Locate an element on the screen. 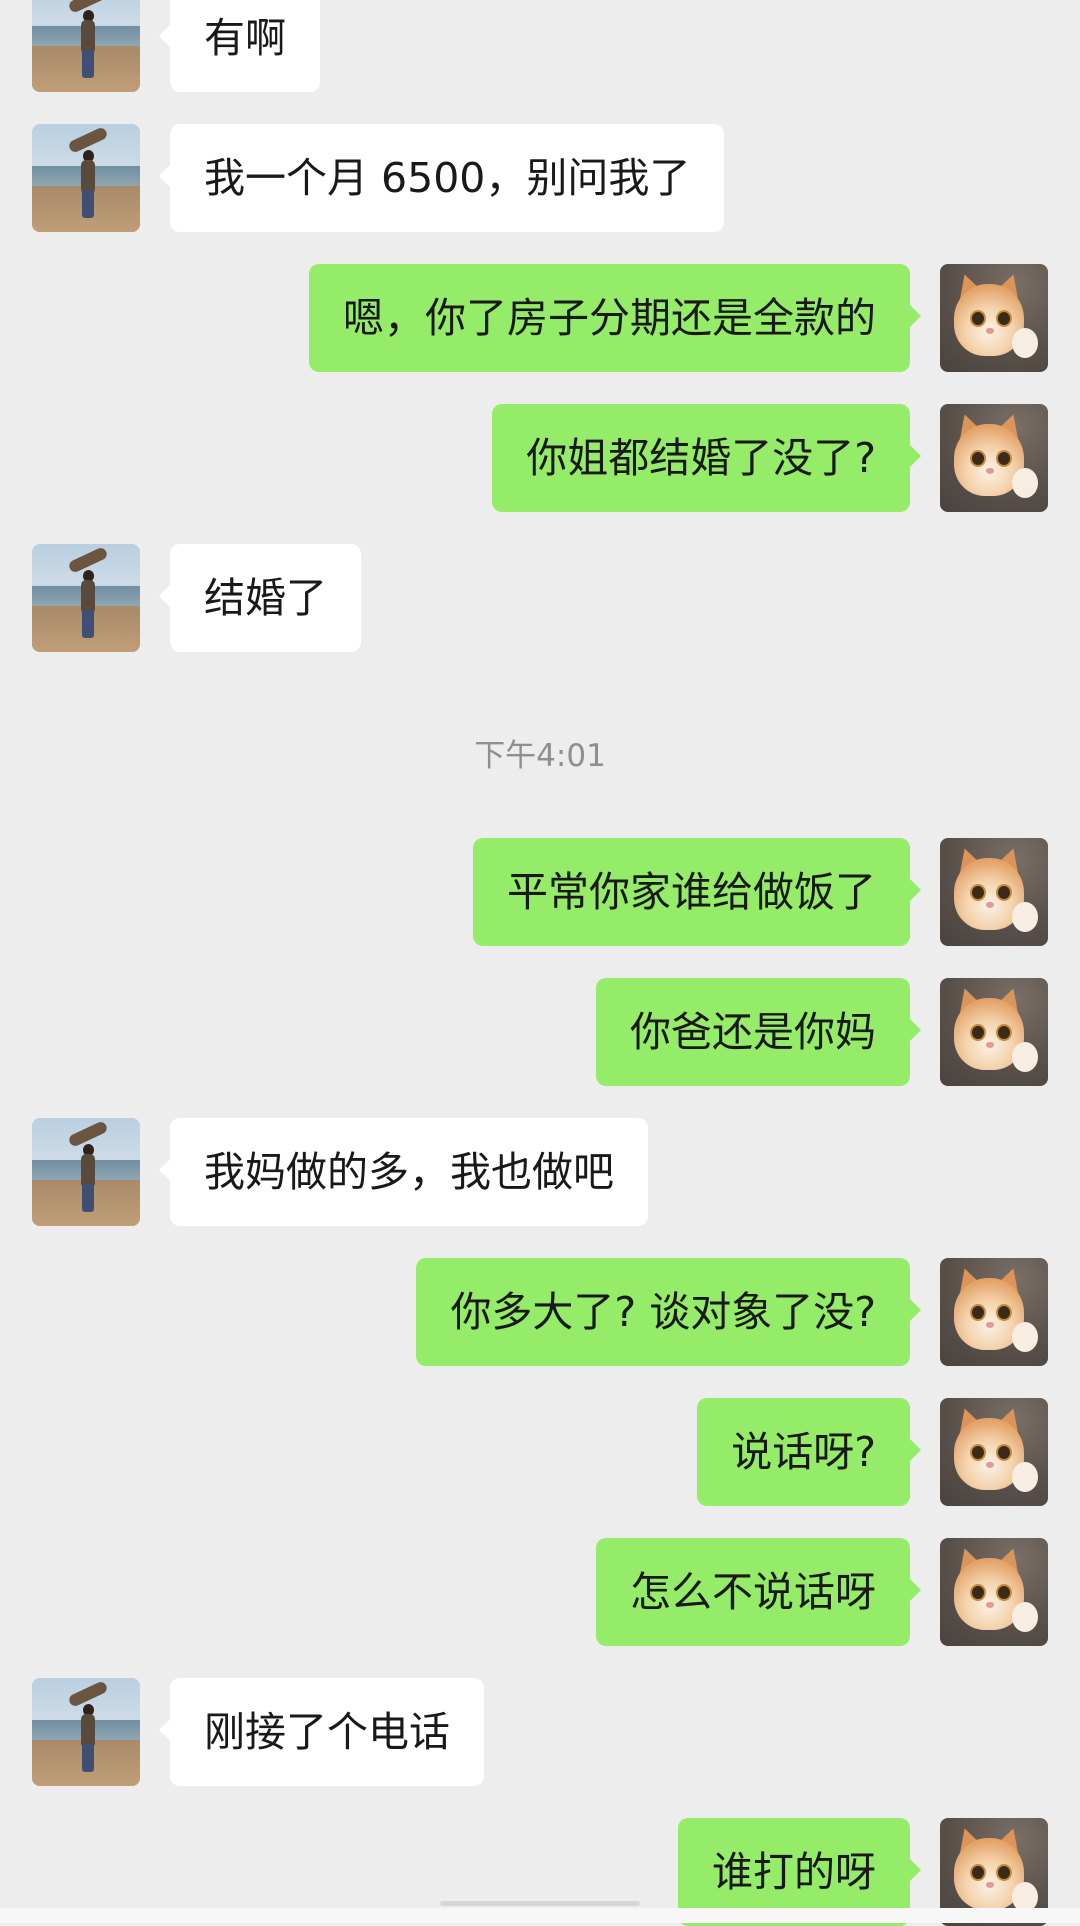 The image size is (1080, 1926). home-indicator is located at coordinates (540, 1903).